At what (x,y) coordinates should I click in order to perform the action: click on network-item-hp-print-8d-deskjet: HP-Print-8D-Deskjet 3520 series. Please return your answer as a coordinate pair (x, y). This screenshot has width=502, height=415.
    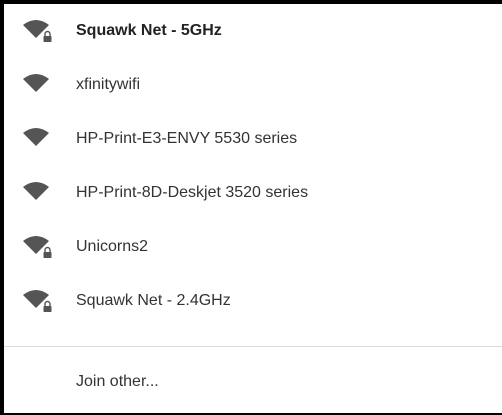
    Looking at the image, I should click on (253, 193).